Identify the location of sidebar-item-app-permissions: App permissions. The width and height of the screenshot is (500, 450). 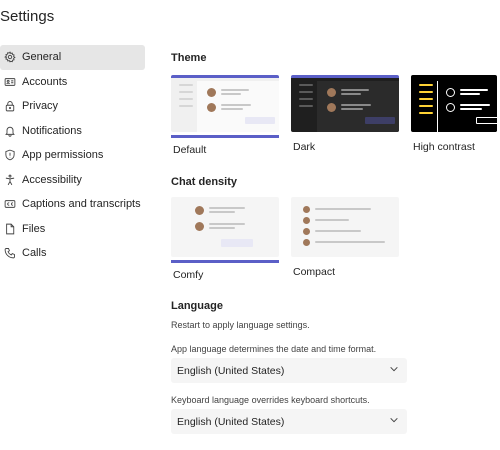
(72, 155).